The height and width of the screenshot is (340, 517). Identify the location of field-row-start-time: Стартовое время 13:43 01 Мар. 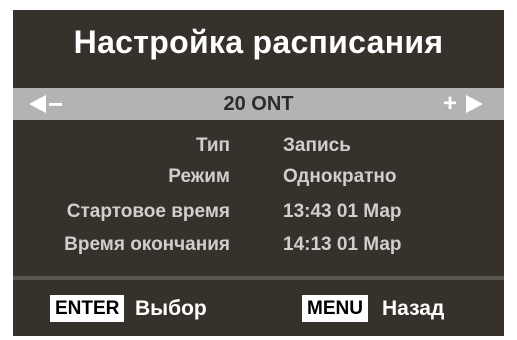
(258, 212).